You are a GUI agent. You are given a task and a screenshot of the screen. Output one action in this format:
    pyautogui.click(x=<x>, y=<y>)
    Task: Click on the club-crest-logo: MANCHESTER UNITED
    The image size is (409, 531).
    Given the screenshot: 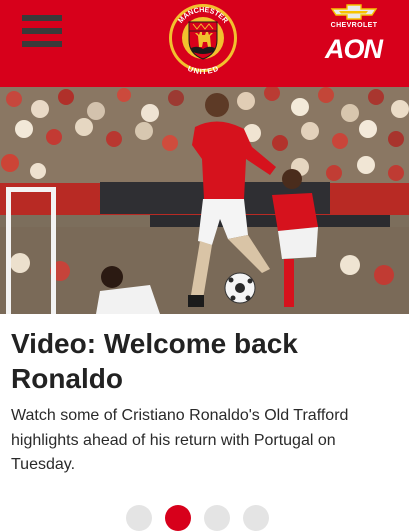 What is the action you would take?
    pyautogui.click(x=203, y=38)
    